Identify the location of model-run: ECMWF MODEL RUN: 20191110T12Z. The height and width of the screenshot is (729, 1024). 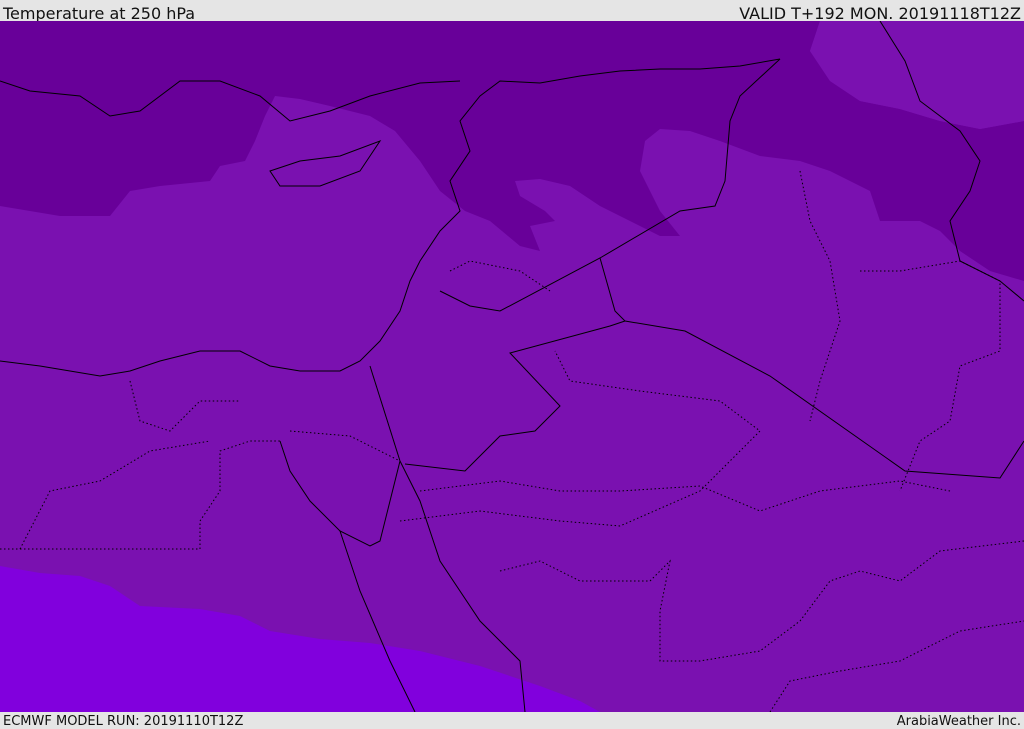
(123, 721).